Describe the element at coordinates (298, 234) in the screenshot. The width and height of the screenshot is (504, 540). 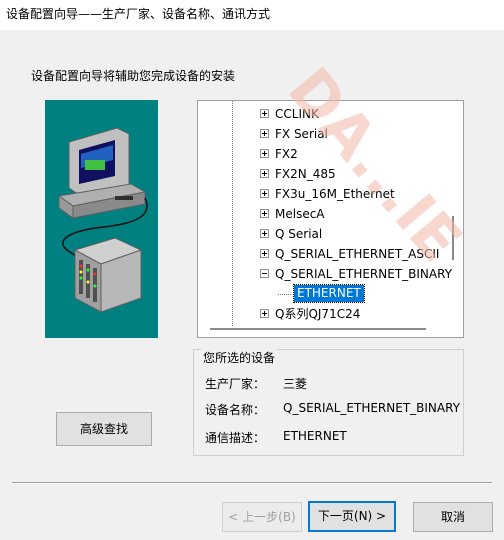
I see `tree-item-label: Q Serial` at that location.